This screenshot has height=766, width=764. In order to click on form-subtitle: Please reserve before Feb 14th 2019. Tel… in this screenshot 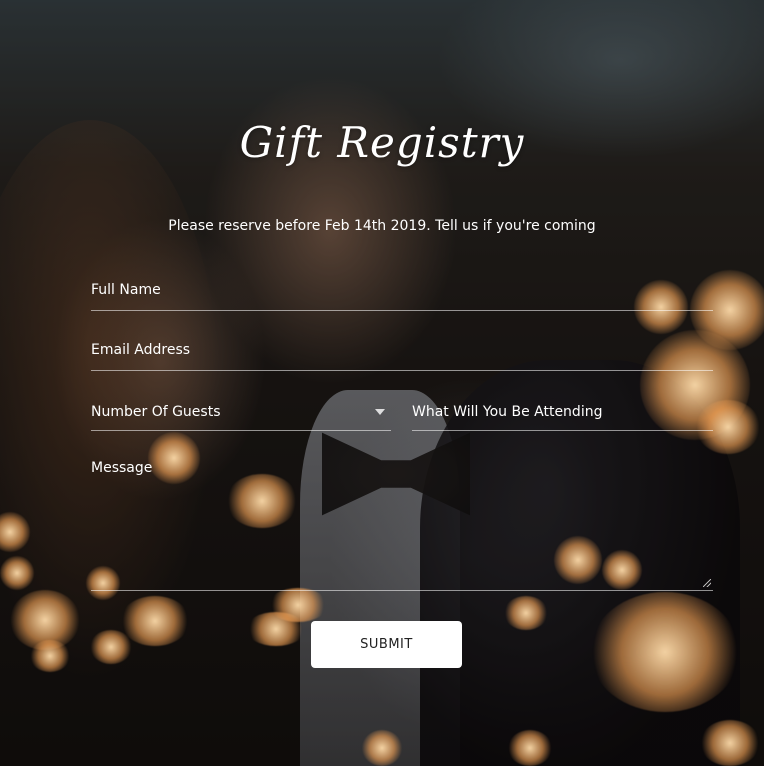, I will do `click(382, 226)`.